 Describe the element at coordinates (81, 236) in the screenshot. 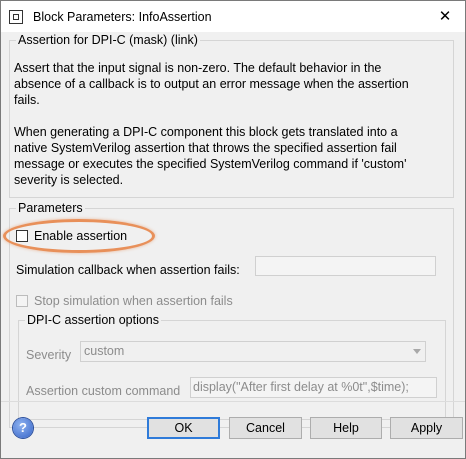

I see `enable-assertion-label: Enable assertion` at that location.